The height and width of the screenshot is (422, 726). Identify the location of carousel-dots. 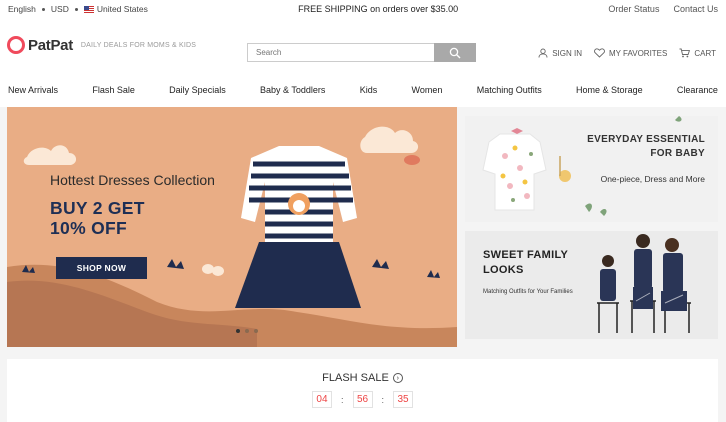
(247, 331).